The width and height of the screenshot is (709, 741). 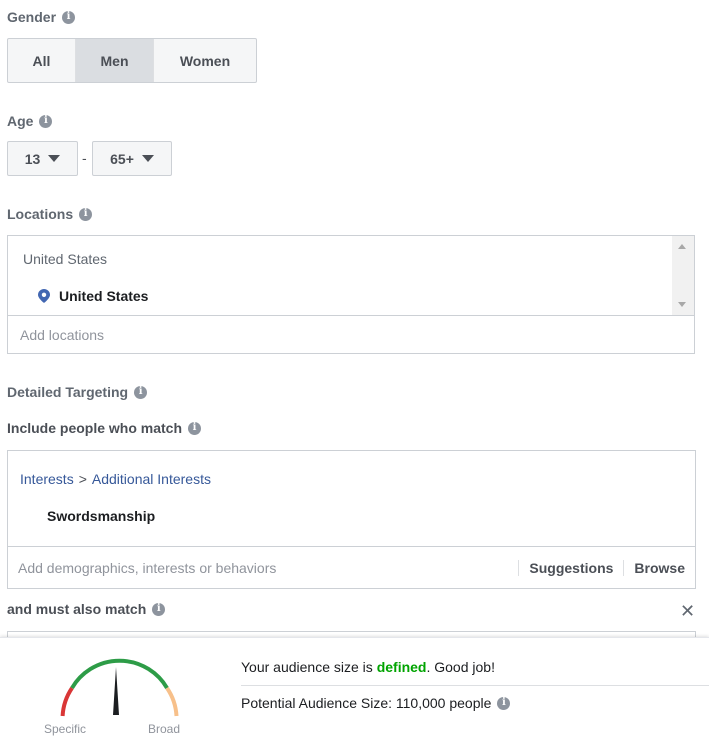 What do you see at coordinates (47, 479) in the screenshot?
I see `breadcrumb-interests: Interests` at bounding box center [47, 479].